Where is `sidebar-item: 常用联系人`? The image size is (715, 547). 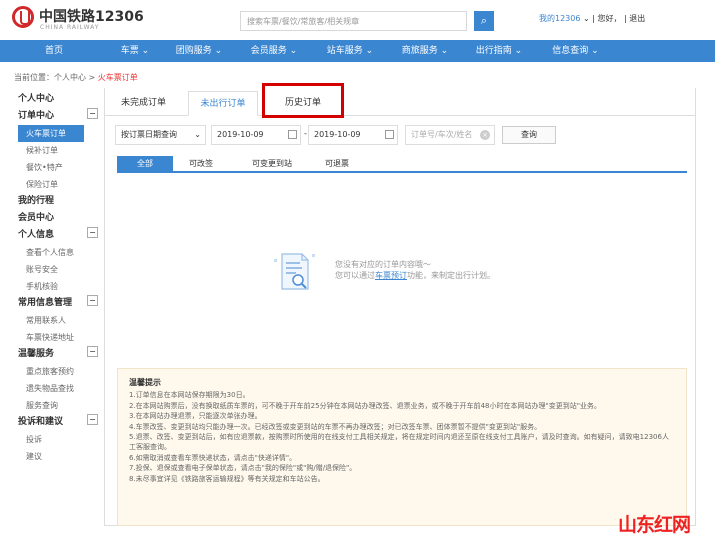 sidebar-item: 常用联系人 is located at coordinates (60, 320).